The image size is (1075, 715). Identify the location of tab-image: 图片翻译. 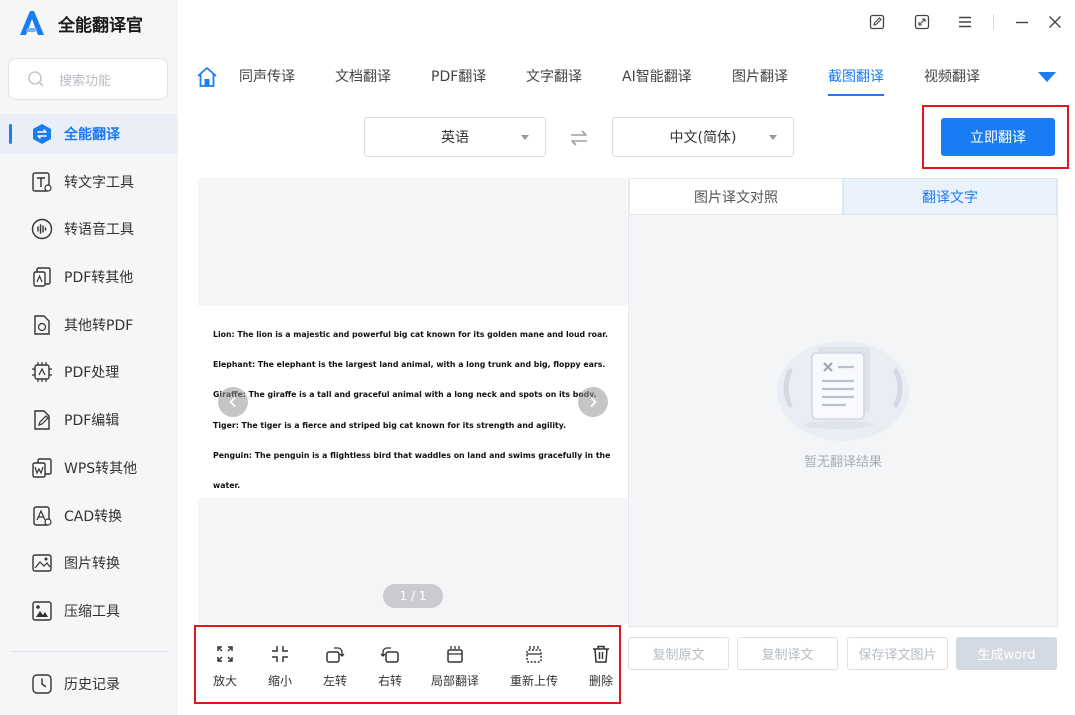
(760, 81).